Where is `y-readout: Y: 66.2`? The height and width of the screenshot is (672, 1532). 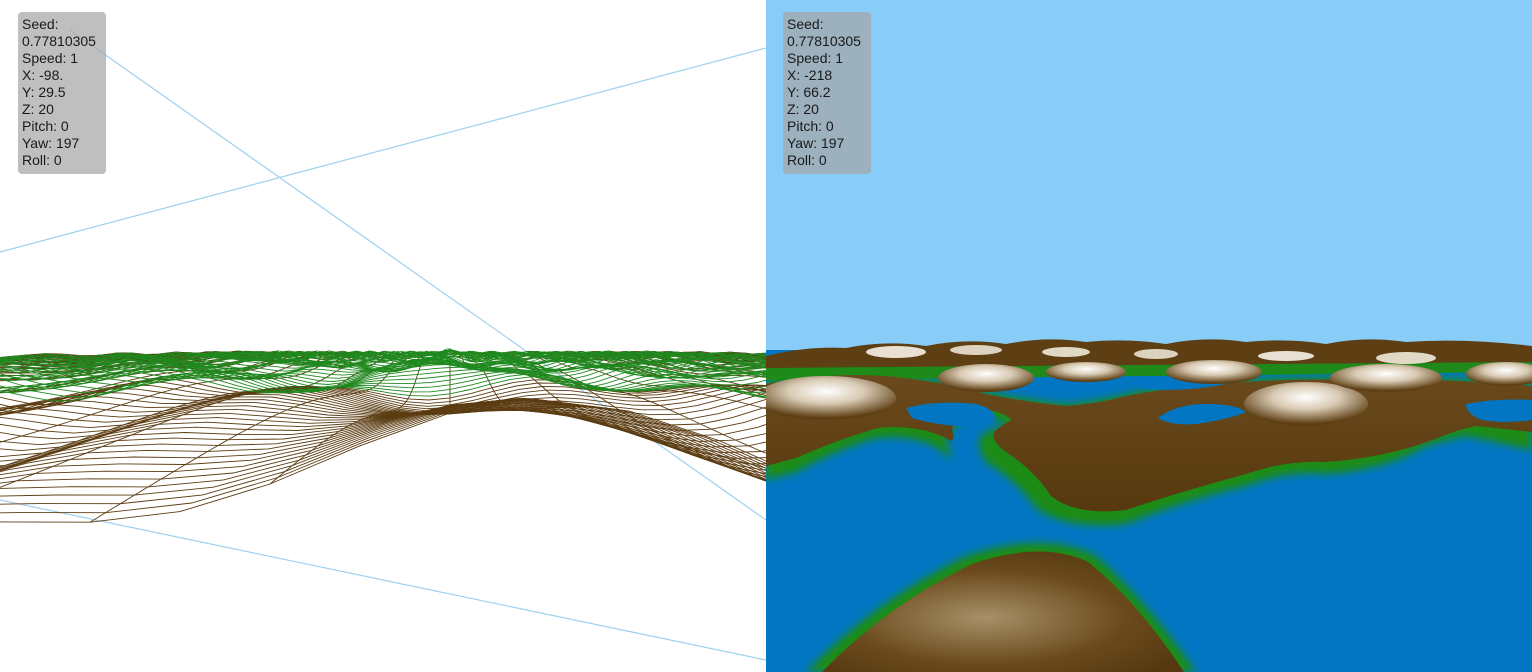 y-readout: Y: 66.2 is located at coordinates (809, 92).